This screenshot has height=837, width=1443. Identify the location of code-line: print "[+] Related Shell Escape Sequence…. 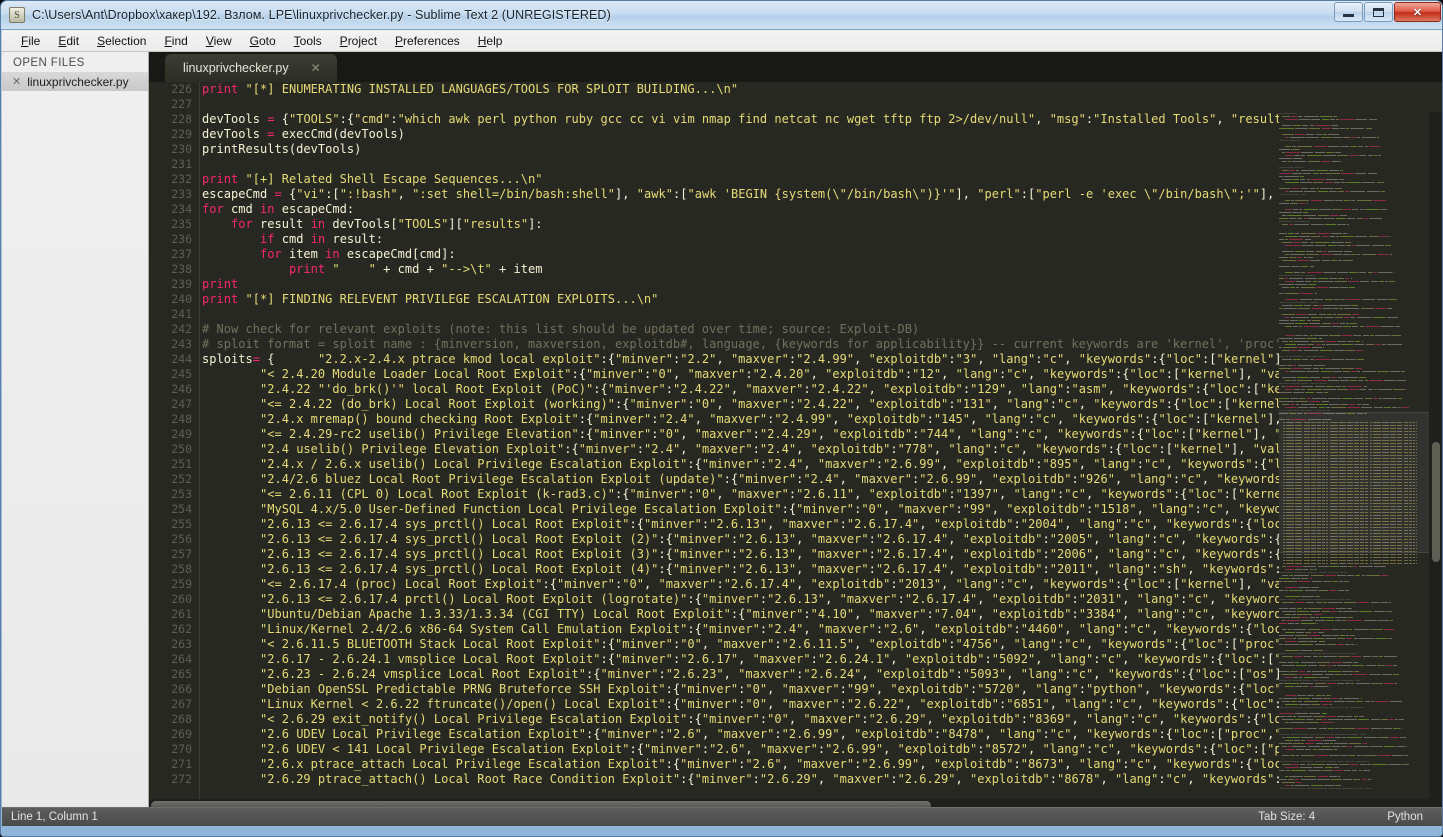
(822, 179).